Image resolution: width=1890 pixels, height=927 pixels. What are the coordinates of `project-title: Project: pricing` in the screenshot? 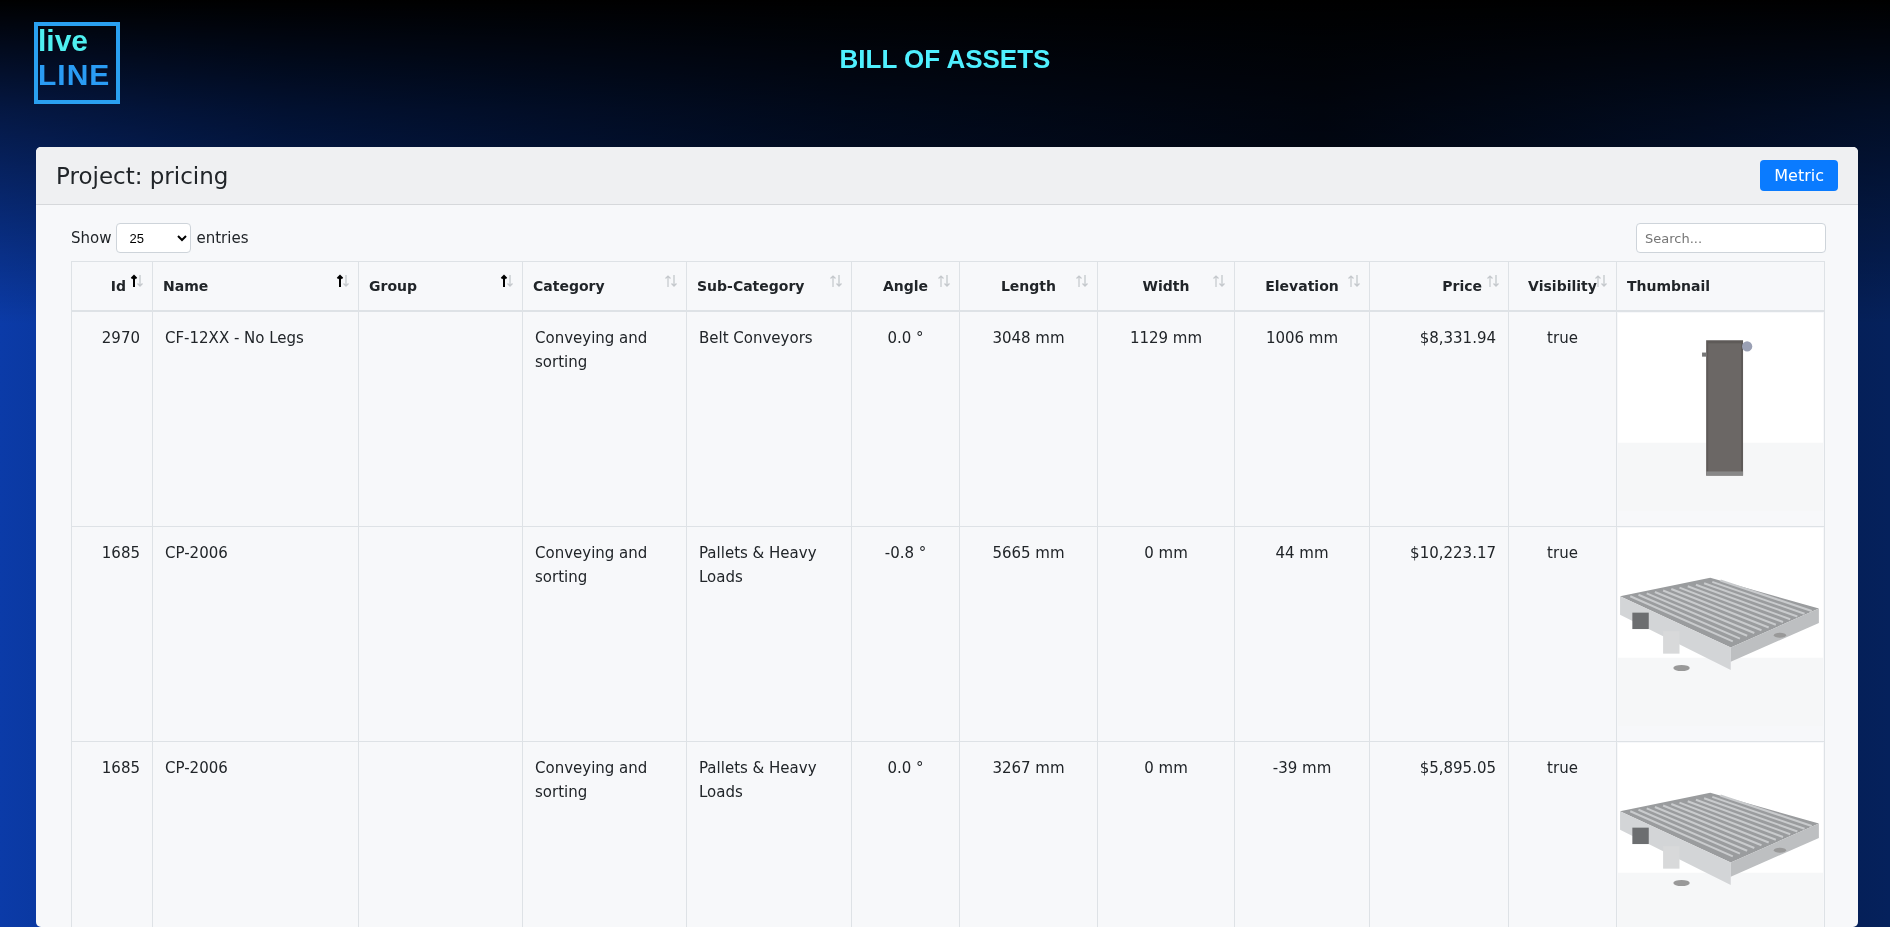 It's located at (142, 175).